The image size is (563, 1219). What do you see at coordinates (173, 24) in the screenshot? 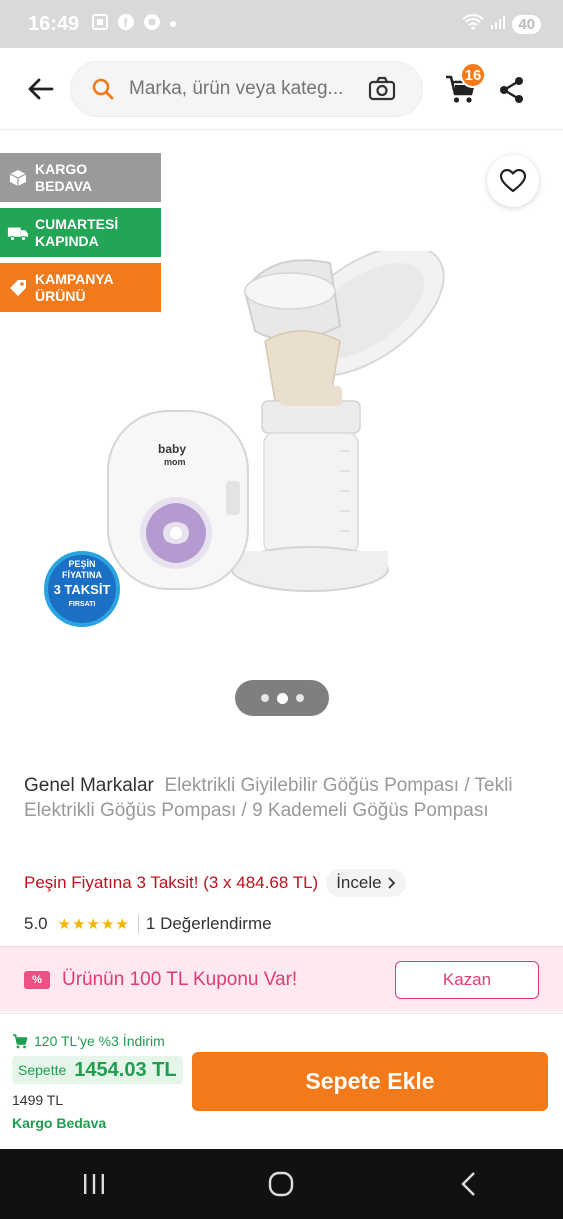
I see `dot-icon` at bounding box center [173, 24].